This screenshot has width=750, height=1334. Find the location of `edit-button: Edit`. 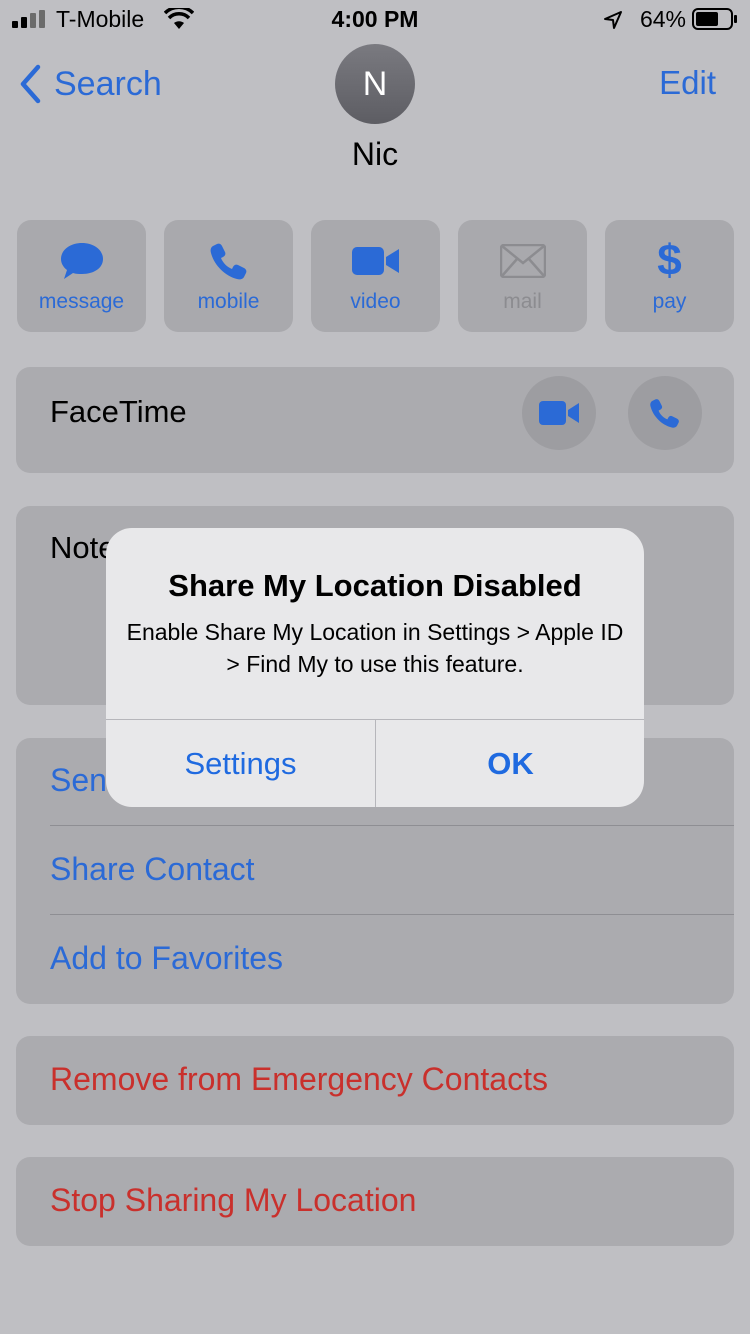

edit-button: Edit is located at coordinates (687, 83).